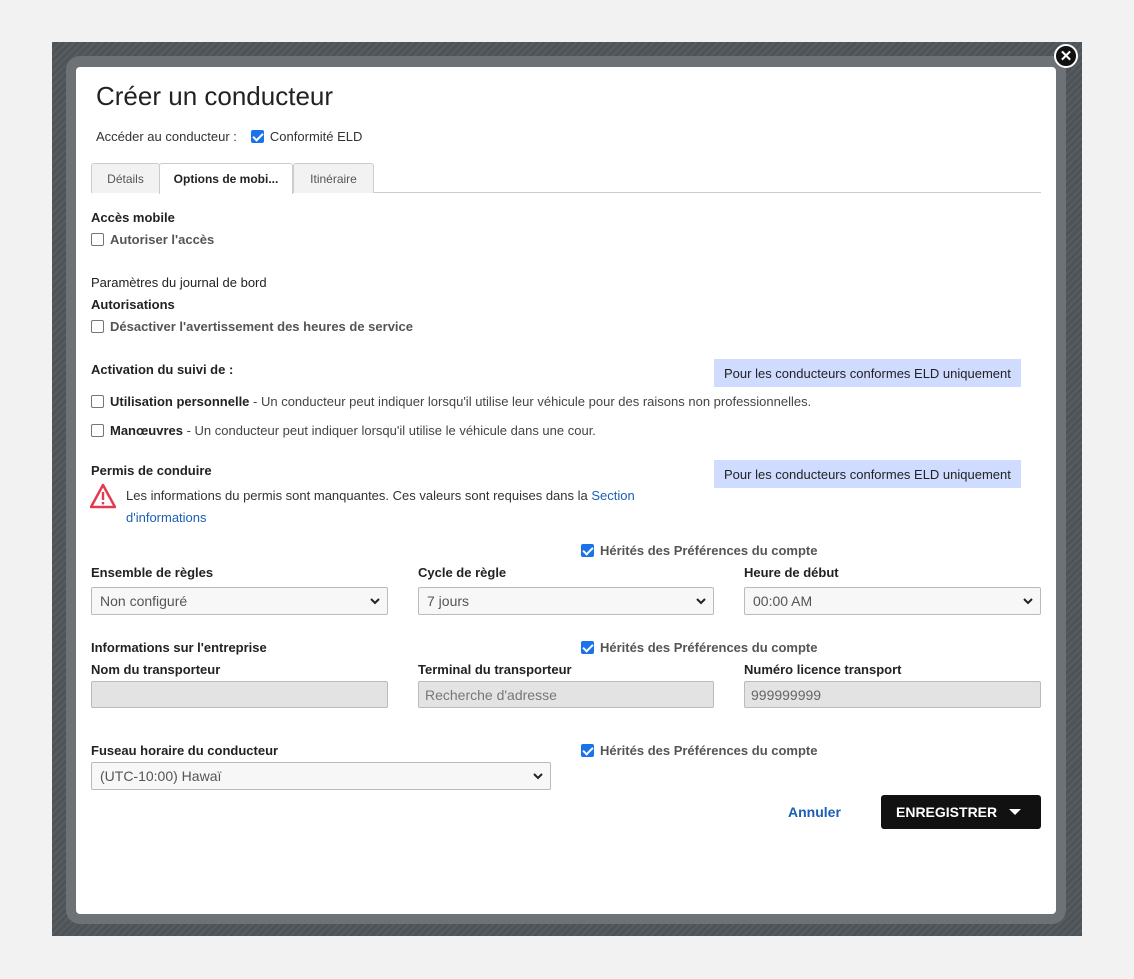  What do you see at coordinates (125, 178) in the screenshot?
I see `tab-details: Détails` at bounding box center [125, 178].